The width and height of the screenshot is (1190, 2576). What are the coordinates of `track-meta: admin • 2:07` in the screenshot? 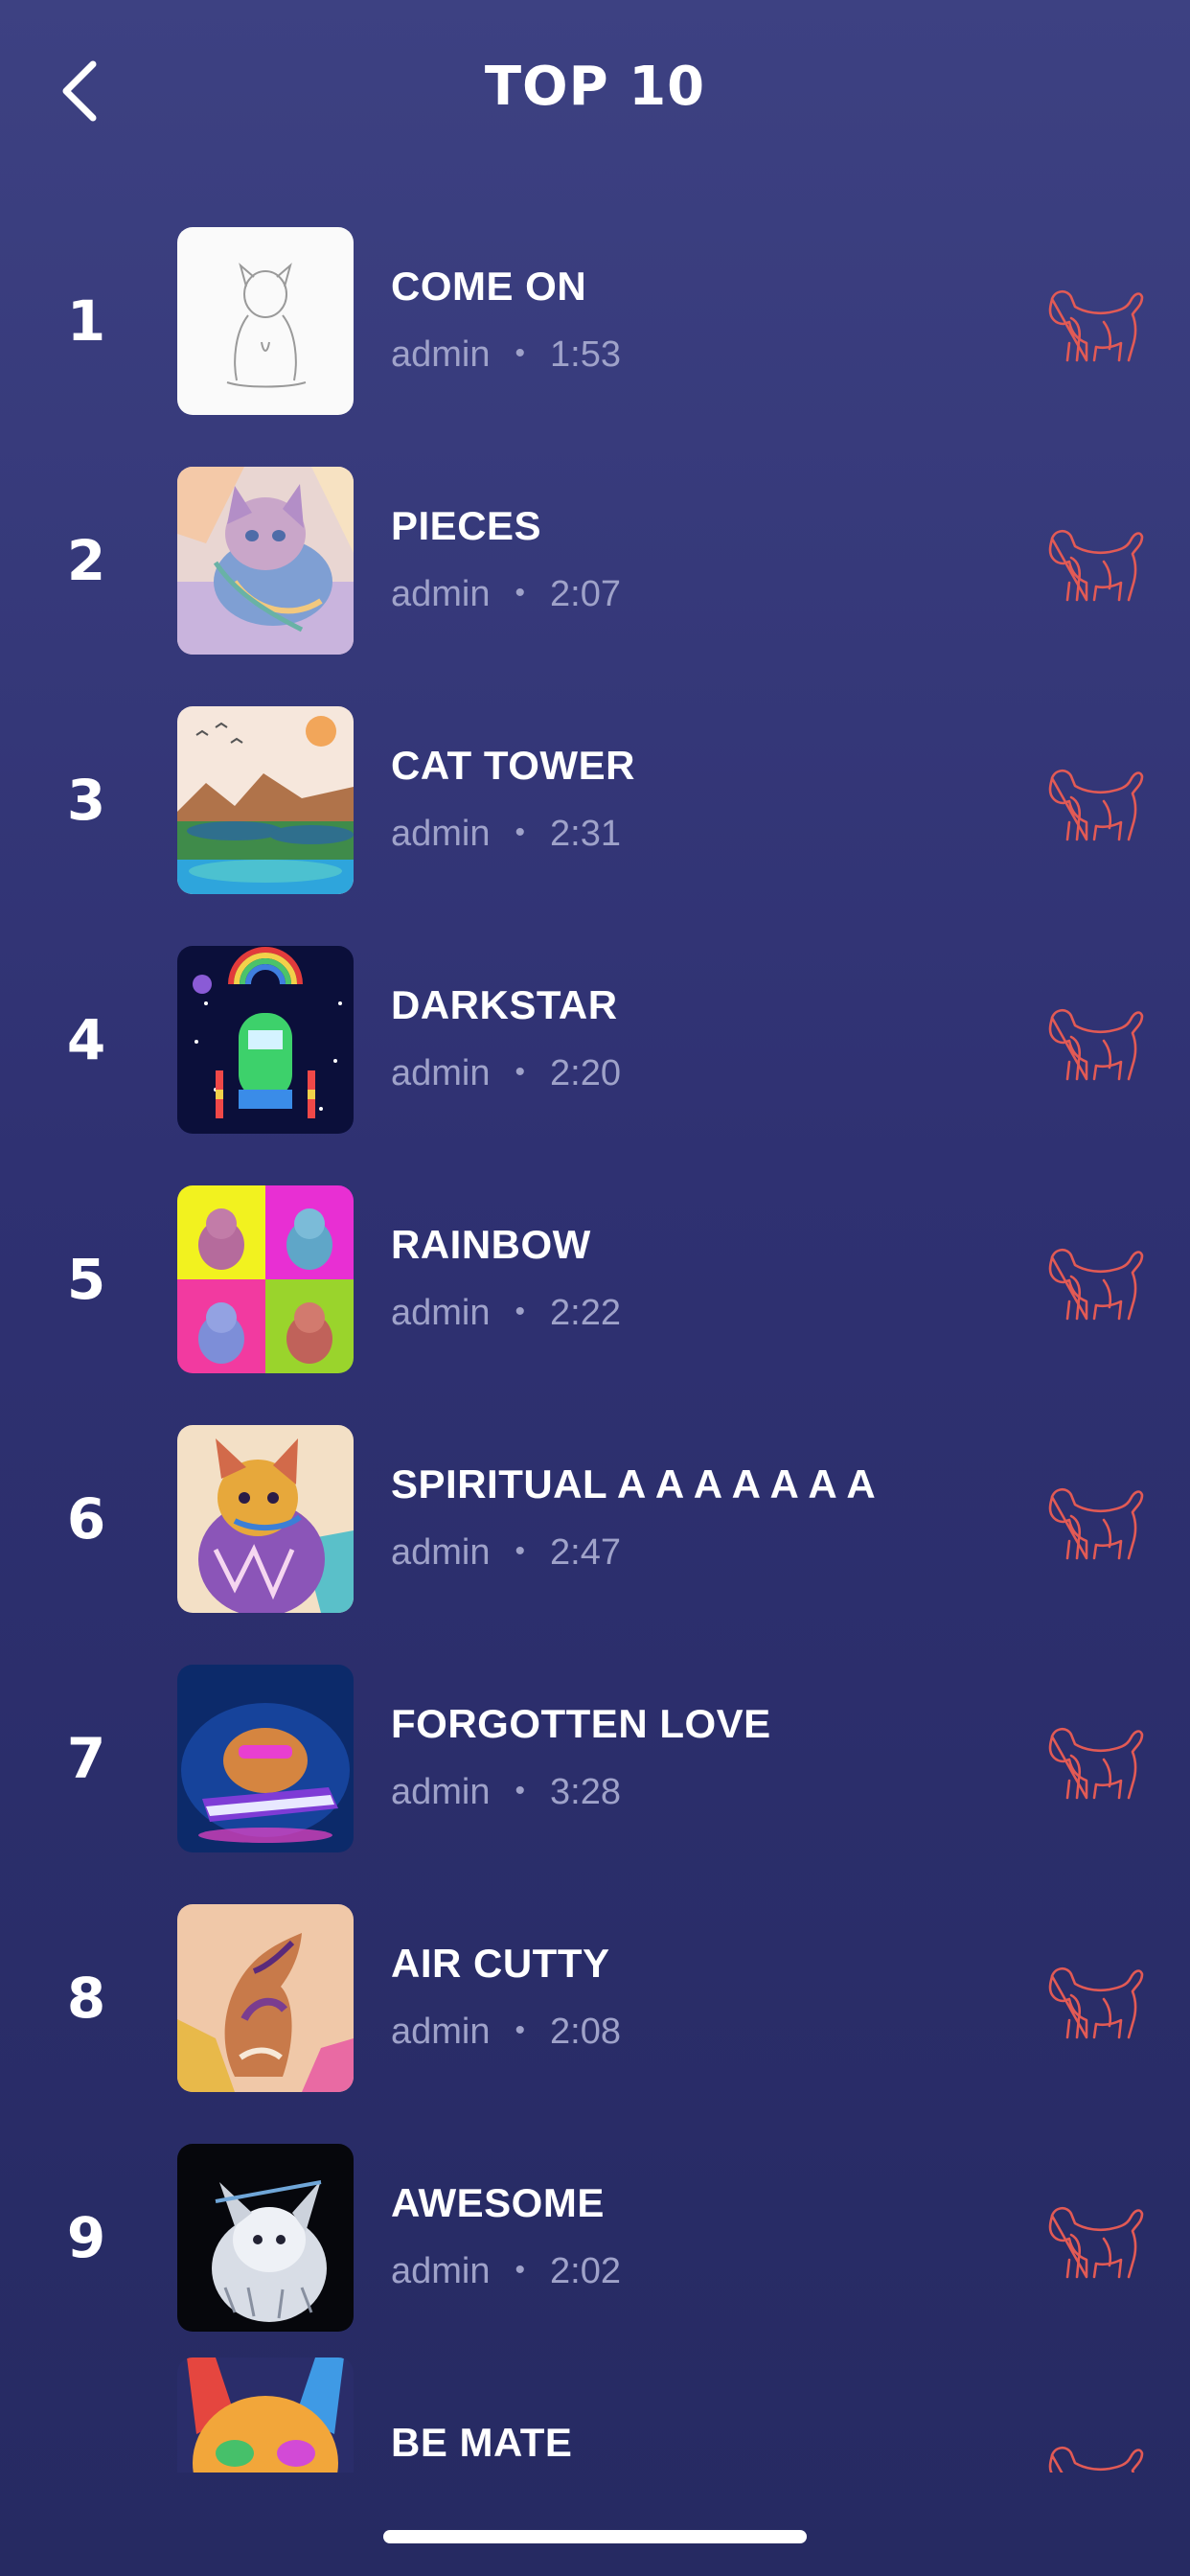 It's located at (506, 594).